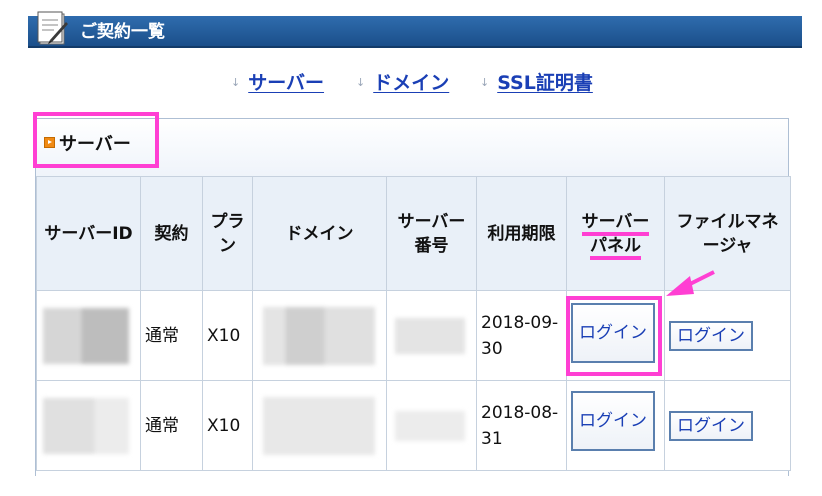 Image resolution: width=822 pixels, height=496 pixels. I want to click on header-server-panel: サーバー パネル, so click(615, 233).